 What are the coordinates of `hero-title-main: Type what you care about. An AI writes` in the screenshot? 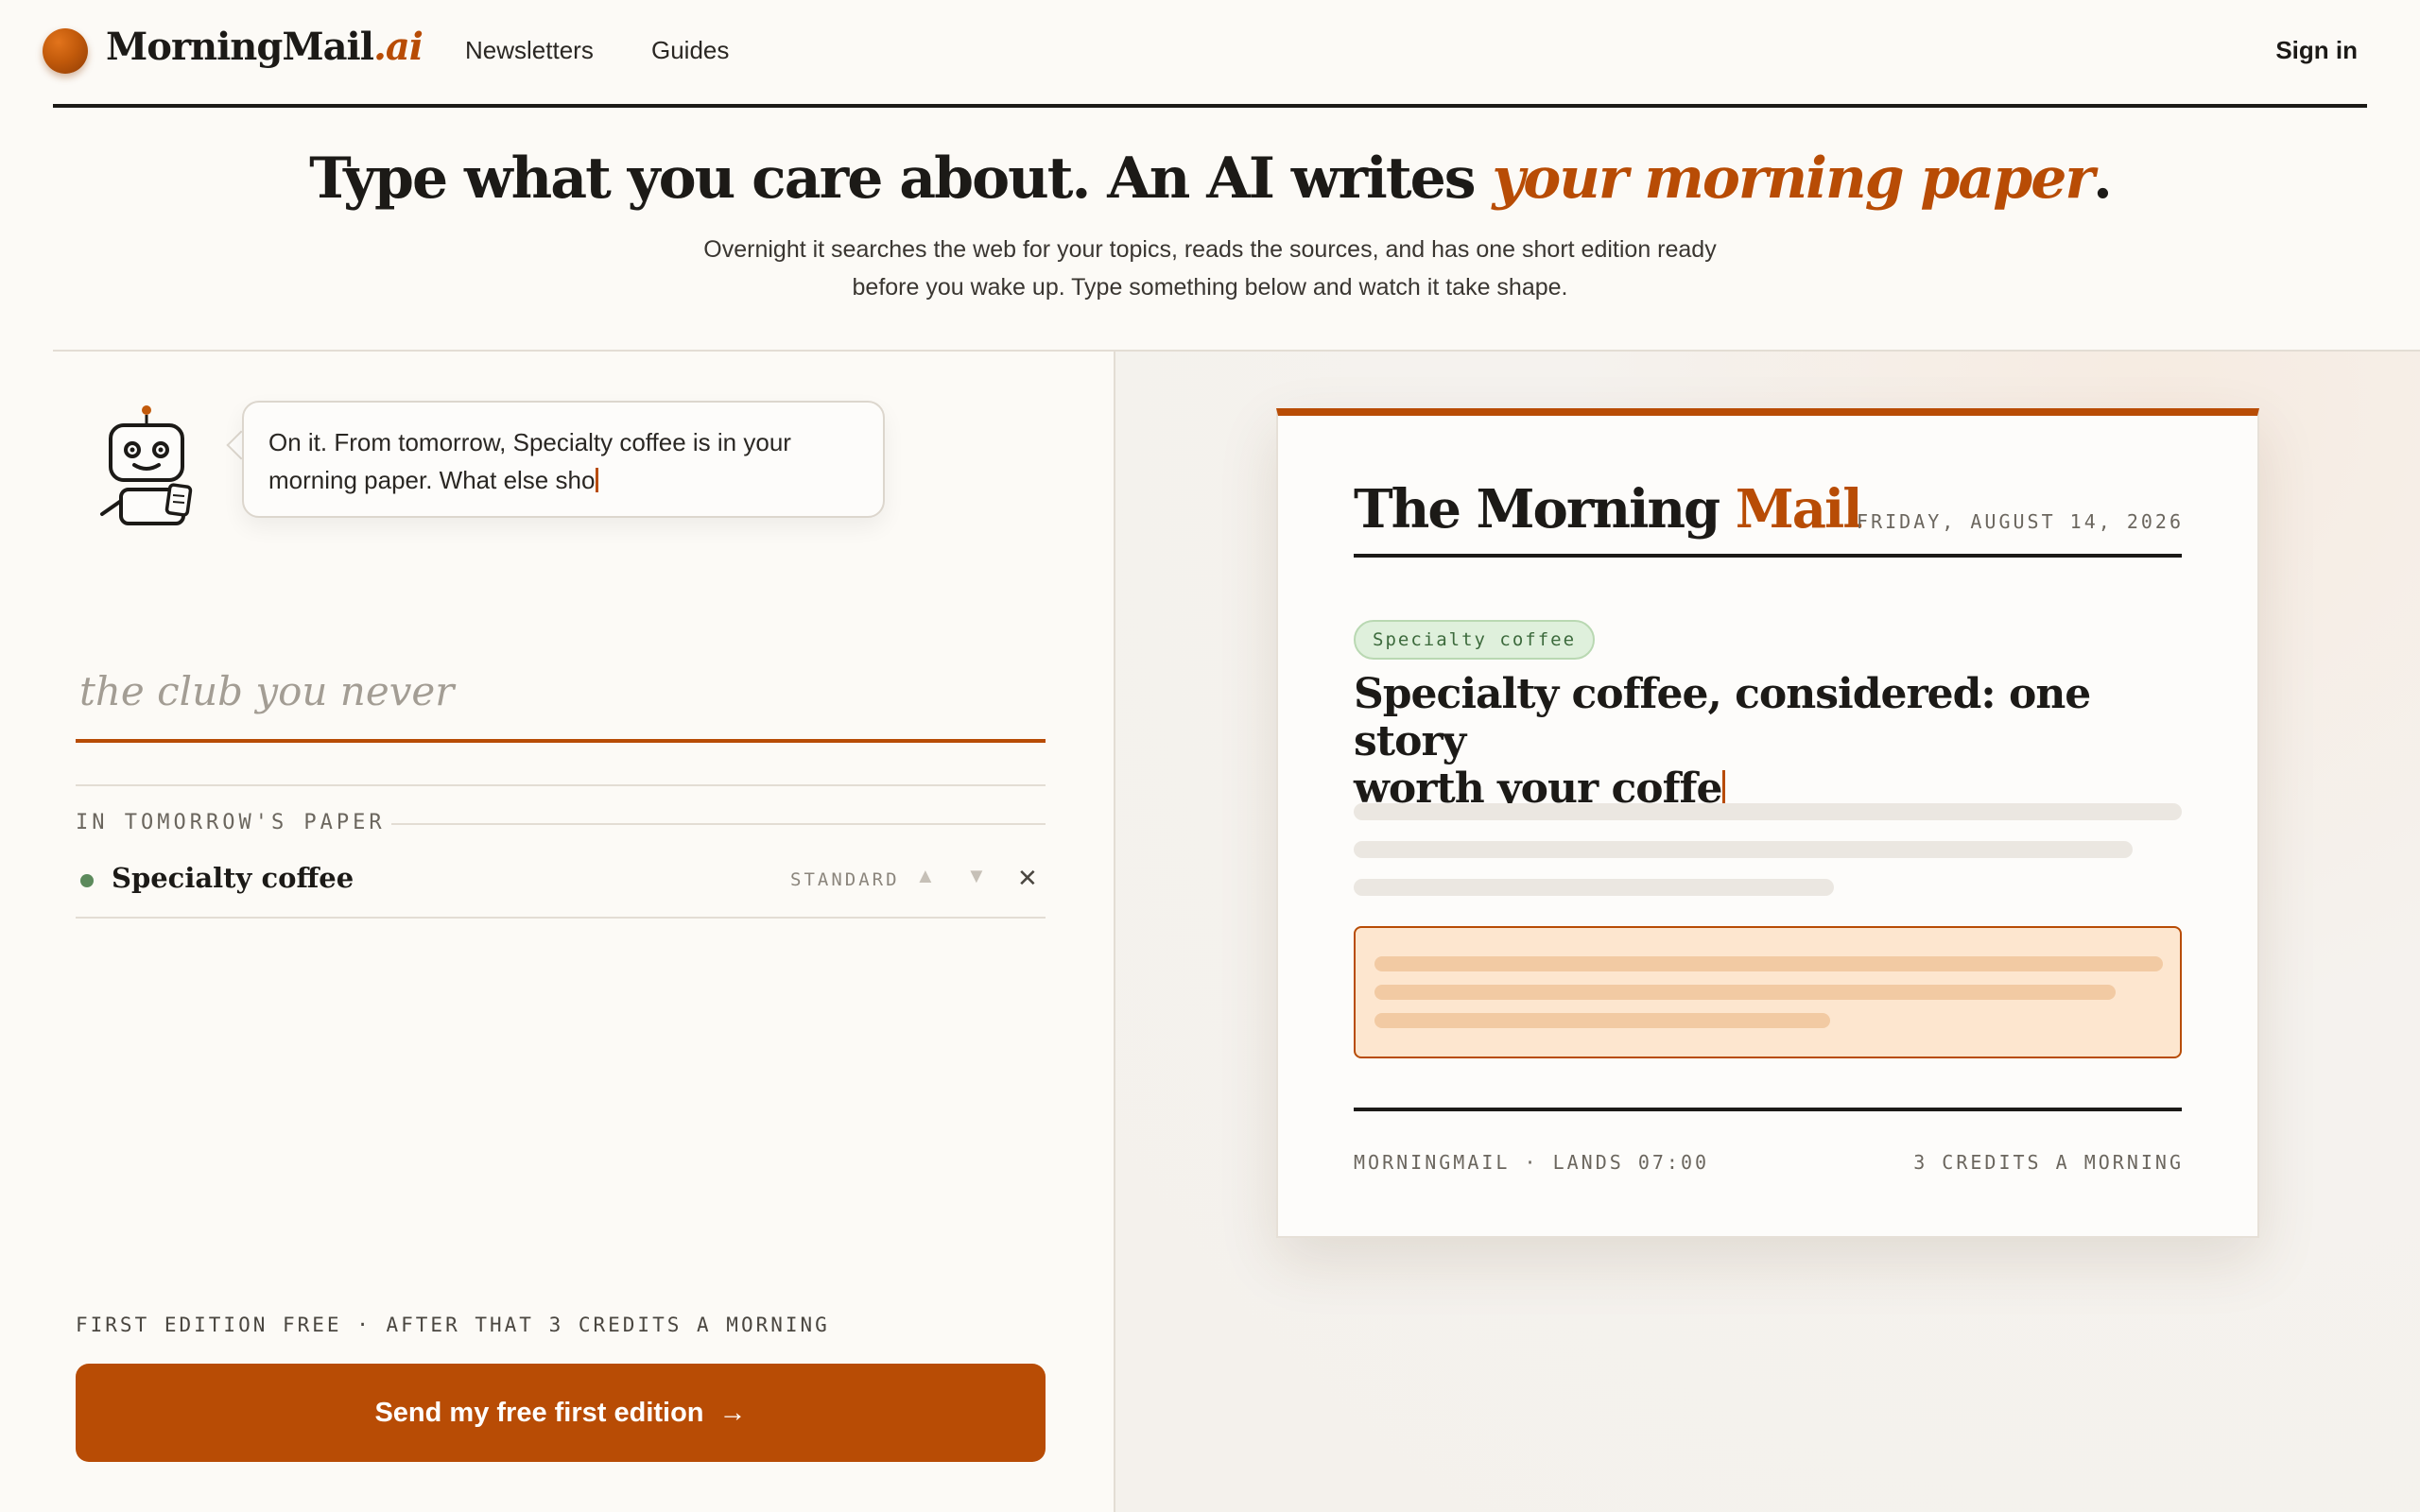 It's located at (901, 179).